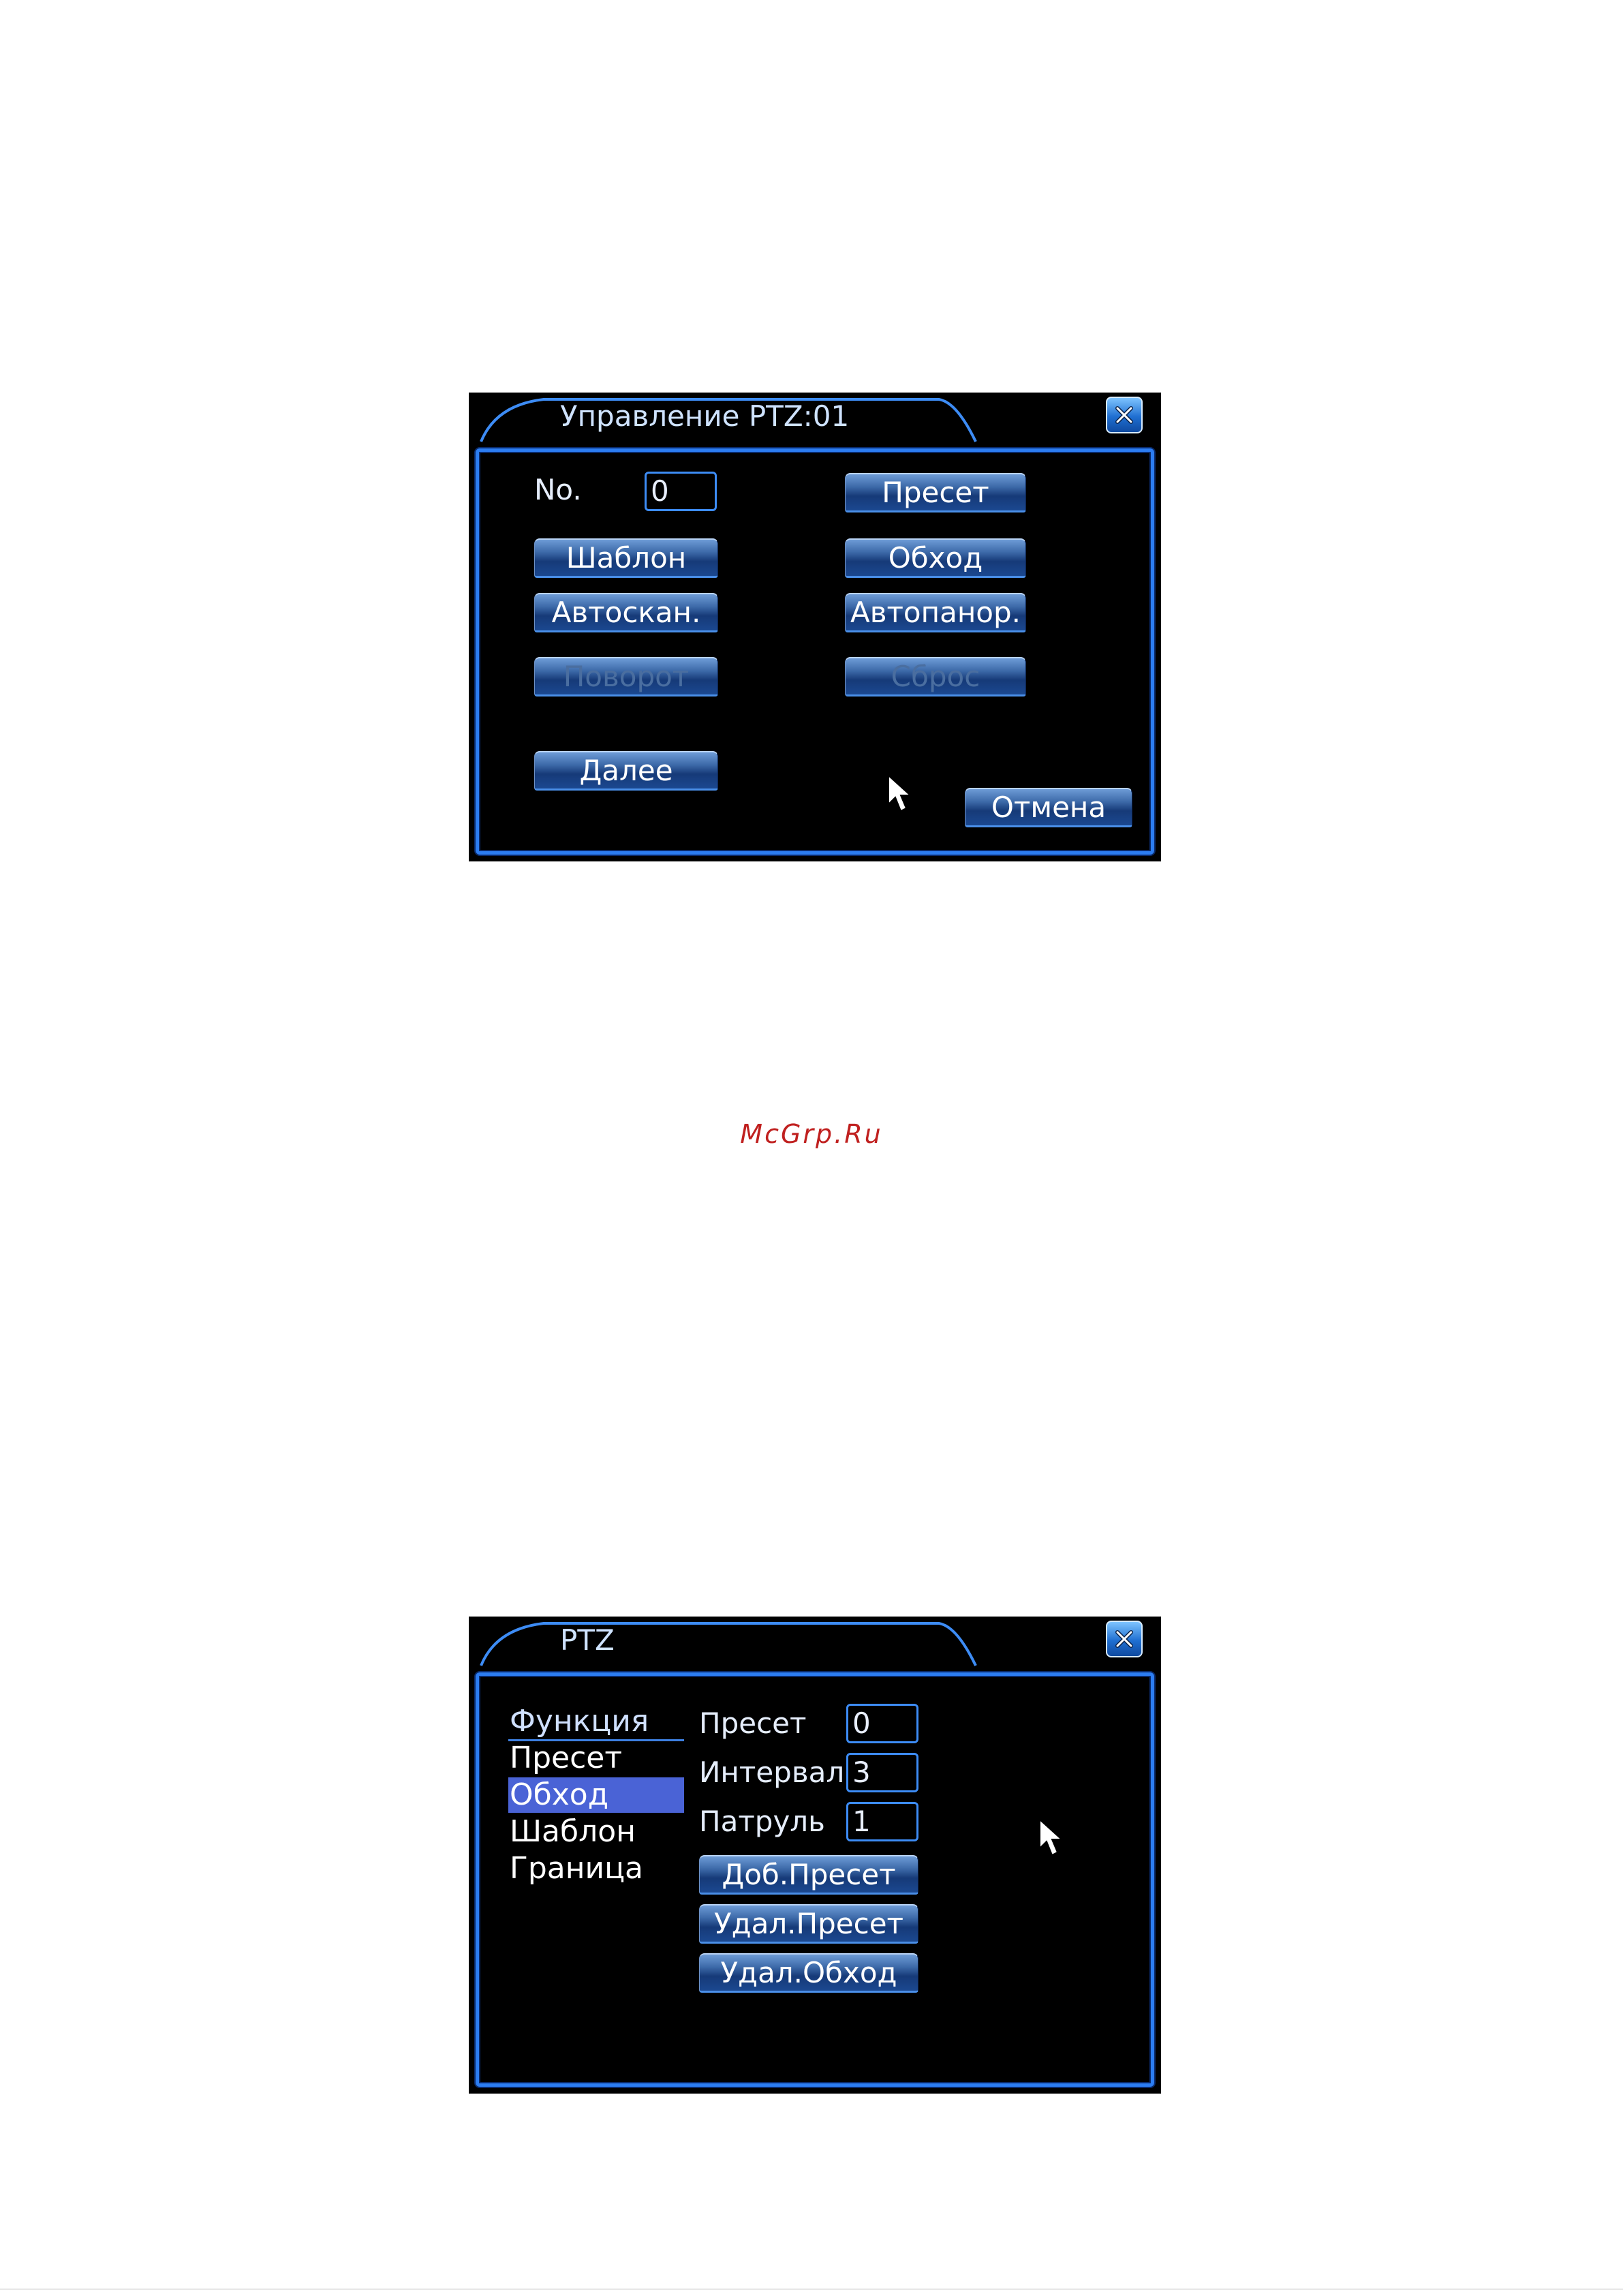 Image resolution: width=1623 pixels, height=2296 pixels. I want to click on add-preset-button: Доб.Пресет, so click(808, 1875).